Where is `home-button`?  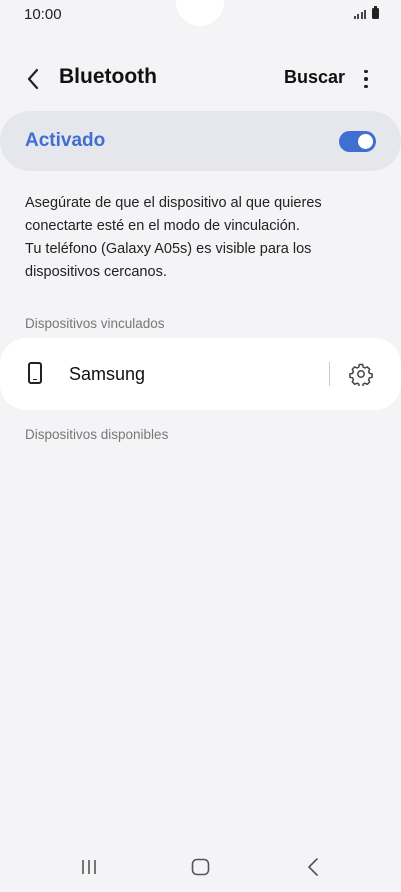 home-button is located at coordinates (200, 869).